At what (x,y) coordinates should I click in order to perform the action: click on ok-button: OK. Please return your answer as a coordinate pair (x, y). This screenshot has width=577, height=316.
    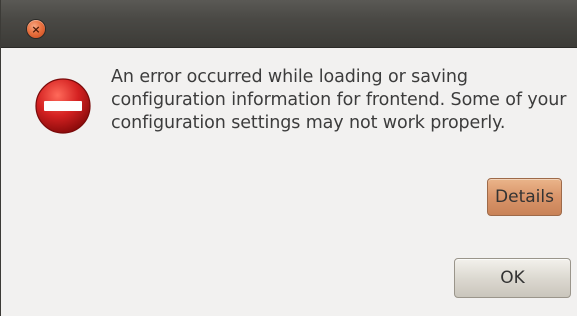
    Looking at the image, I should click on (512, 278).